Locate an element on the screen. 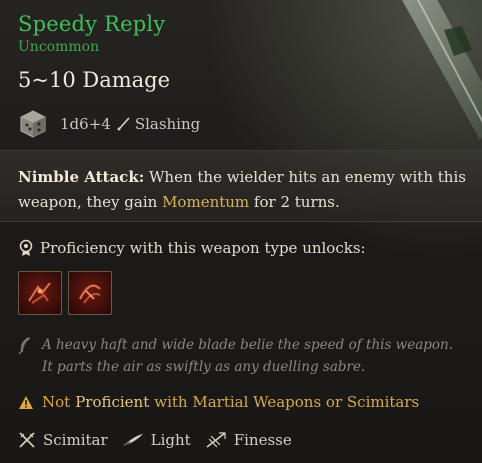 This screenshot has width=482, height=463. passive-text-after: for 2 turns. is located at coordinates (294, 202).